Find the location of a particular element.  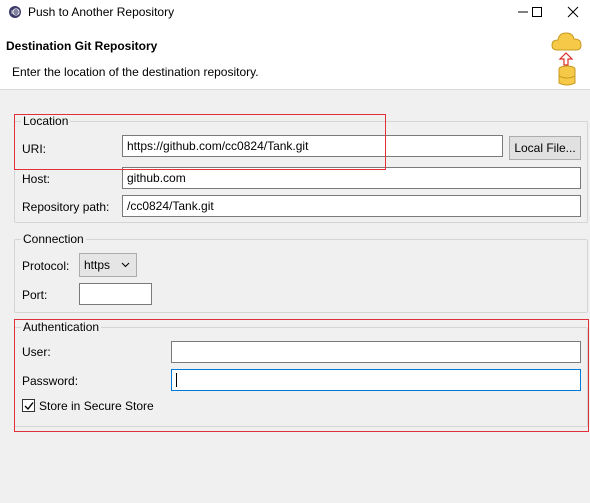

eclipse-icon is located at coordinates (15, 12).